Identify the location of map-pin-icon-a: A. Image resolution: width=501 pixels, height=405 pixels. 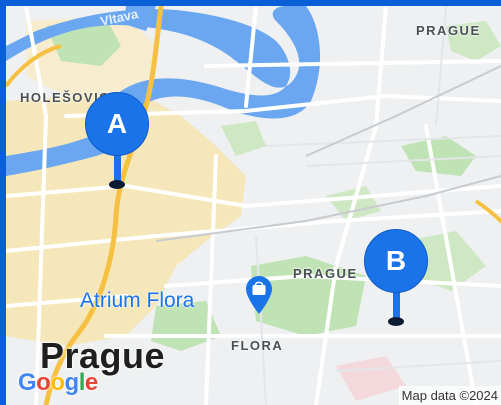
(117, 142).